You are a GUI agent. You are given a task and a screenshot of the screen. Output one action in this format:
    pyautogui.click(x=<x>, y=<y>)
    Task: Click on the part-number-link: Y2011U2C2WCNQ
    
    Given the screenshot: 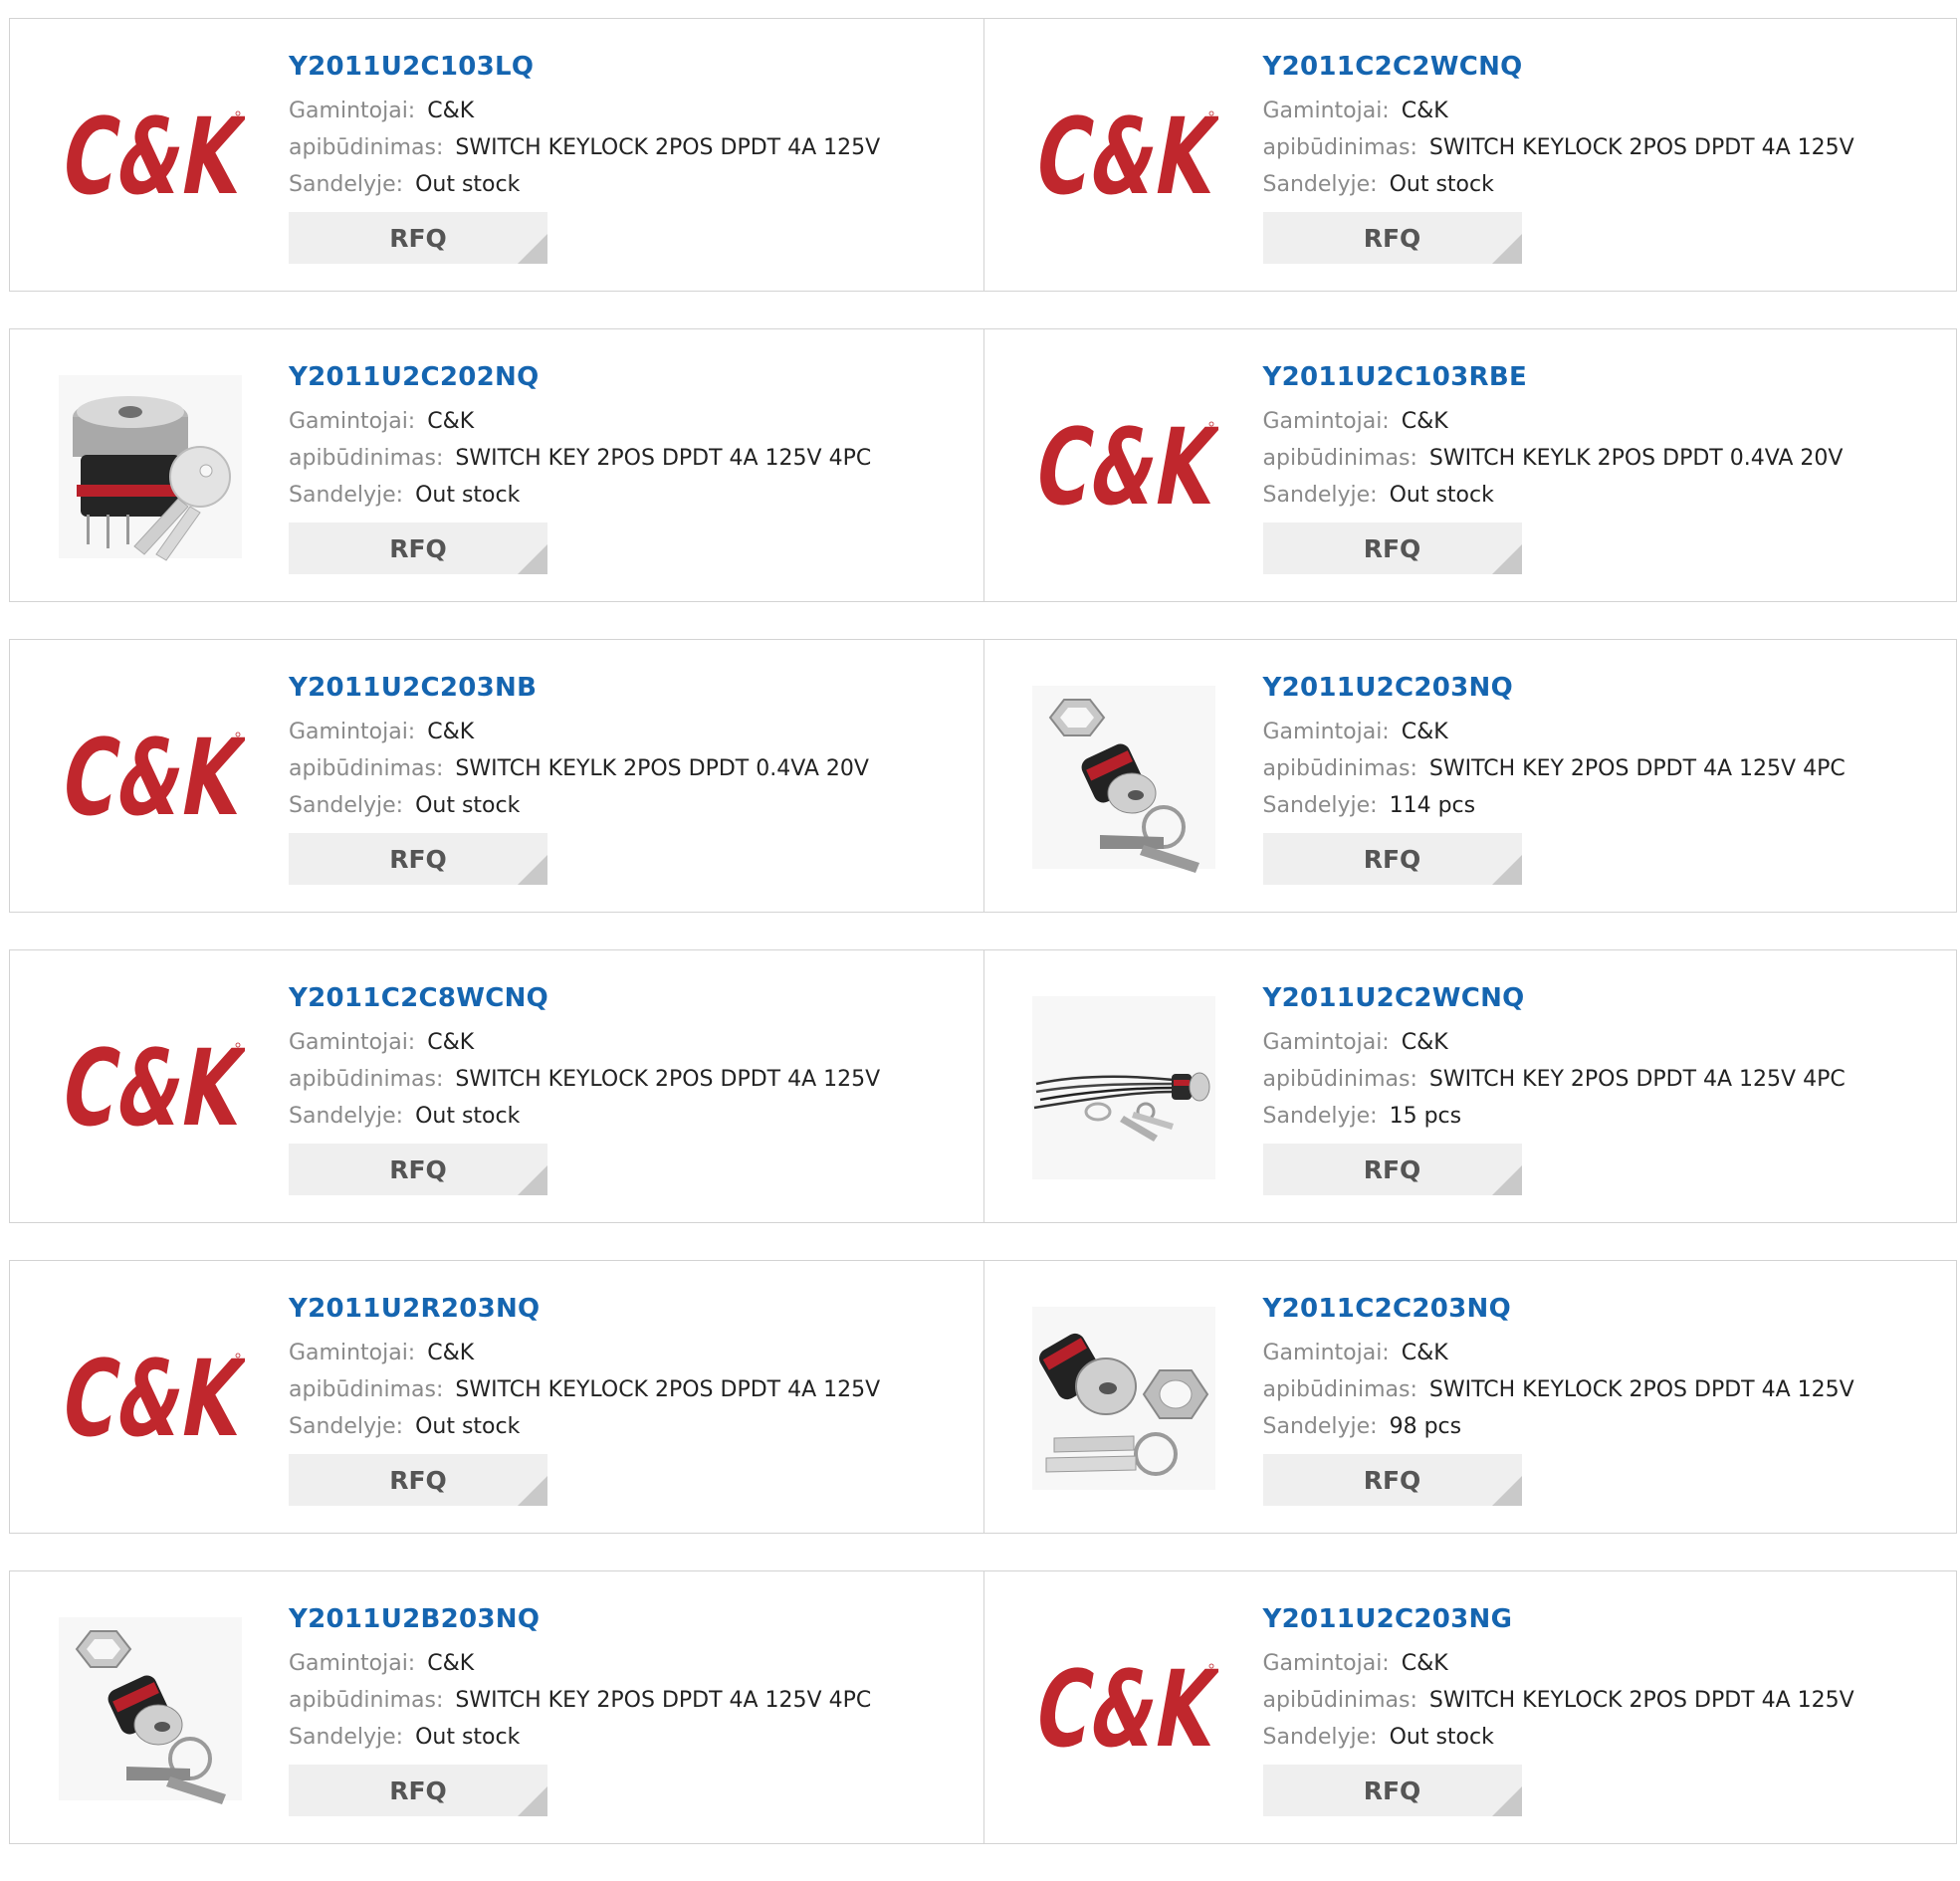 What is the action you would take?
    pyautogui.click(x=1555, y=998)
    